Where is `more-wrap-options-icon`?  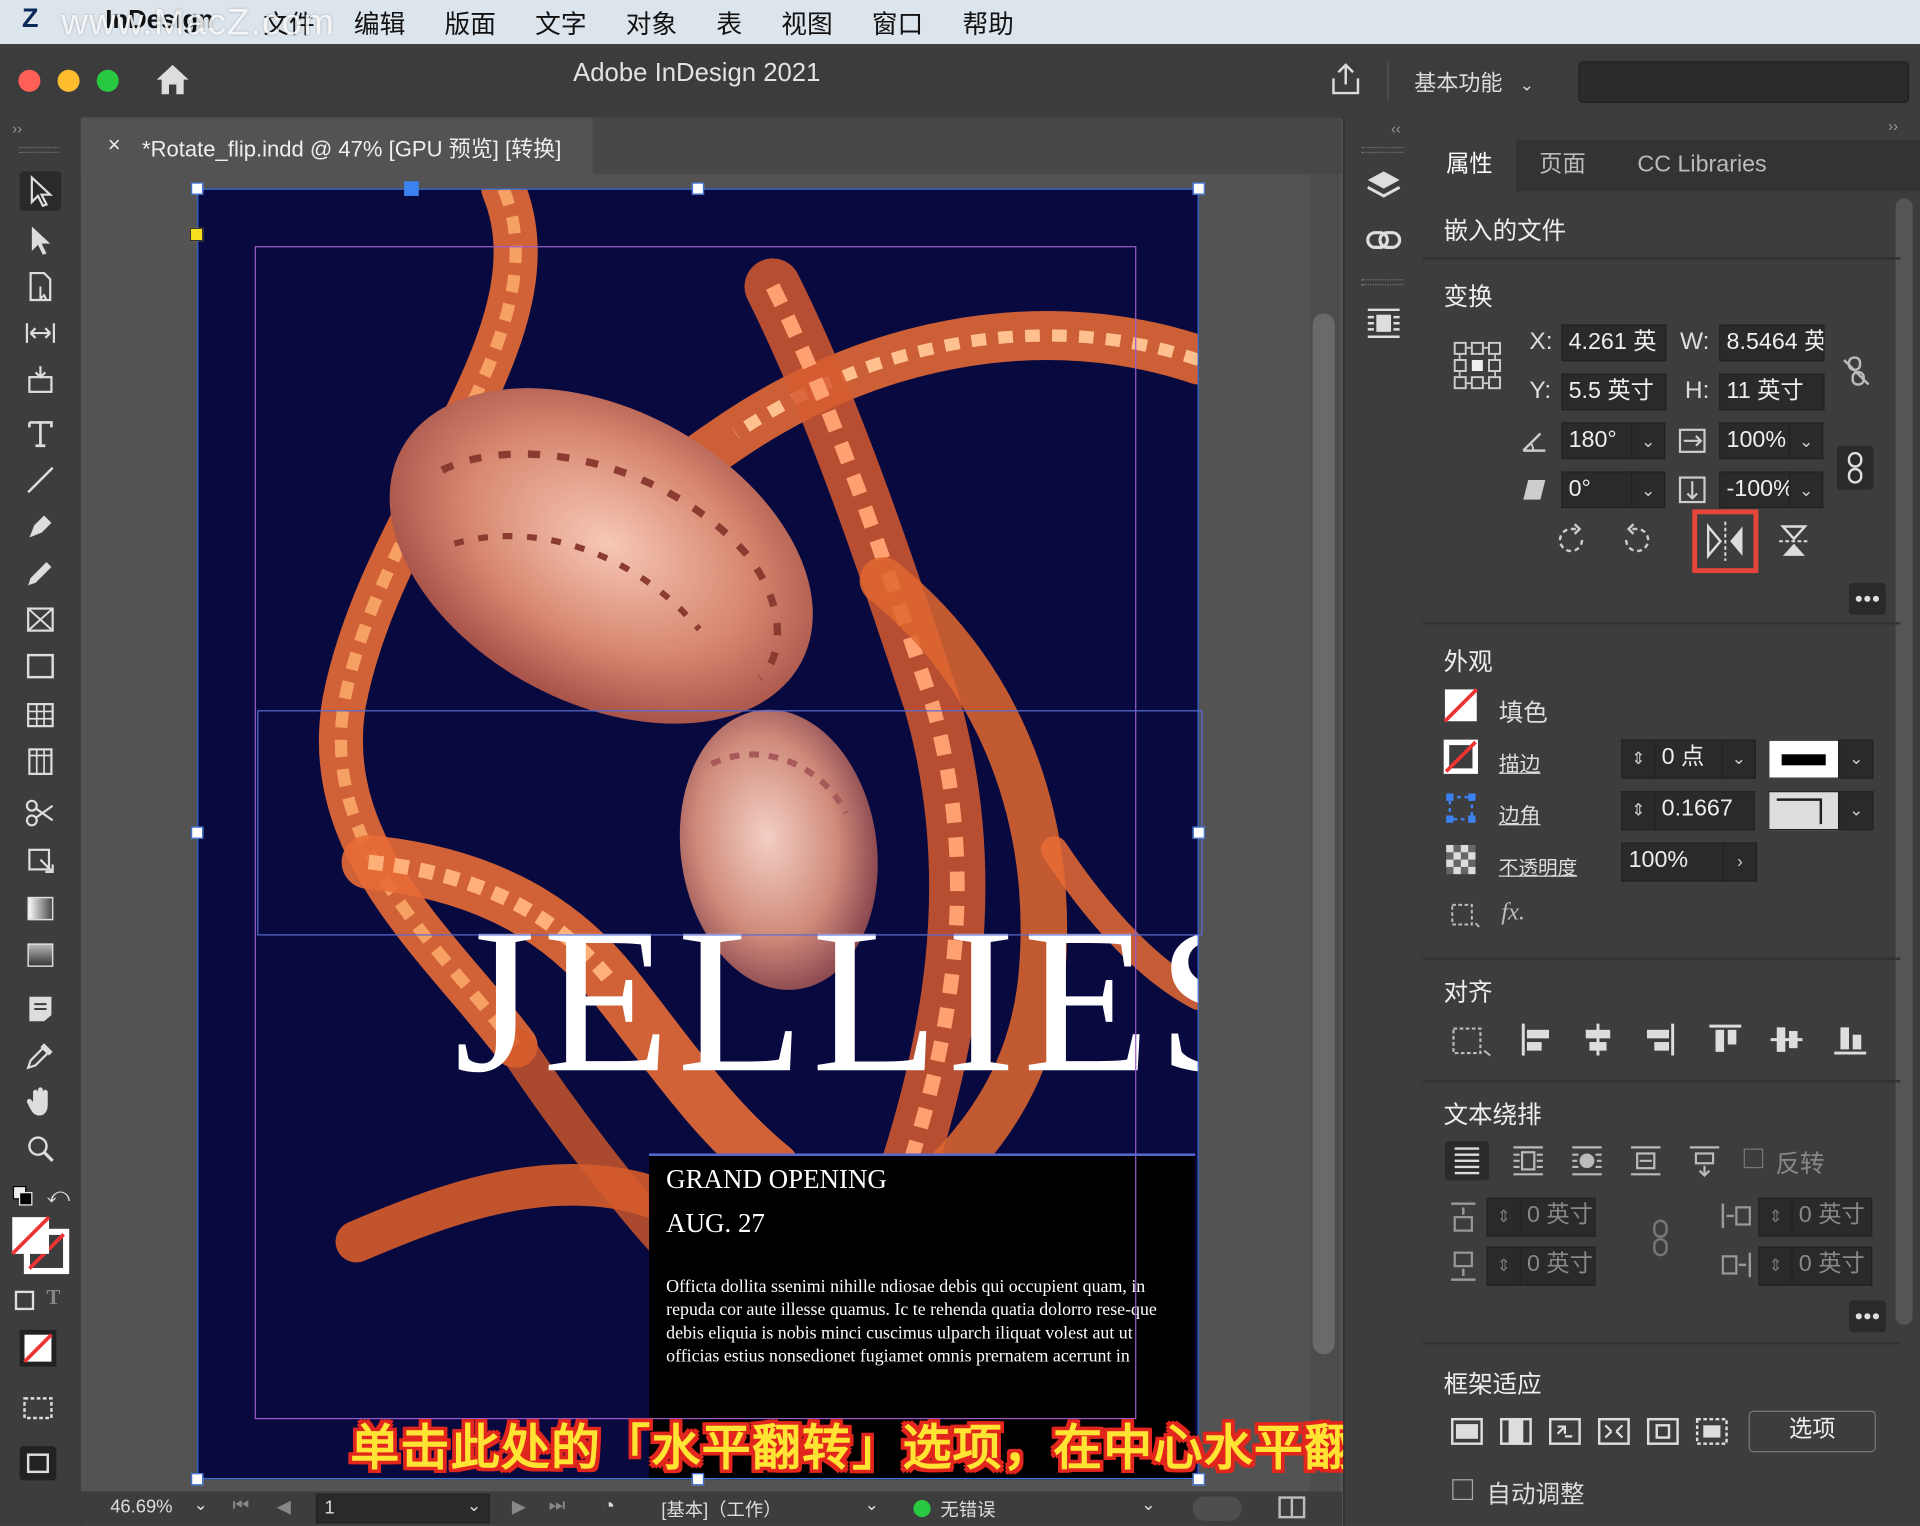
more-wrap-options-icon is located at coordinates (1867, 1316).